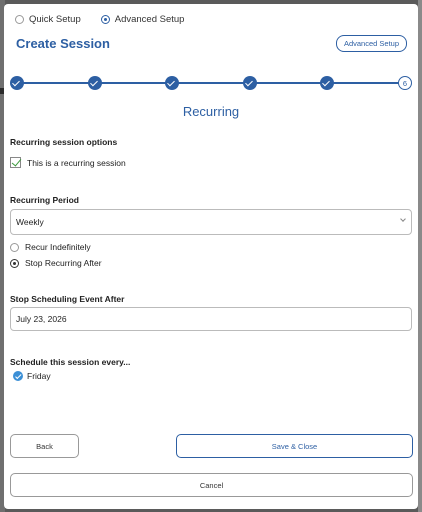  Describe the element at coordinates (17, 83) in the screenshot. I see `step-1-complete-icon` at that location.